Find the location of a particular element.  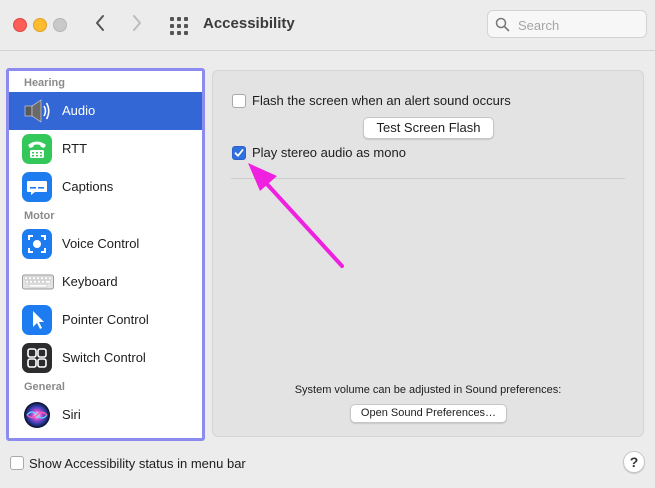

sidebar-item-label: Pointer Control is located at coordinates (105, 319).